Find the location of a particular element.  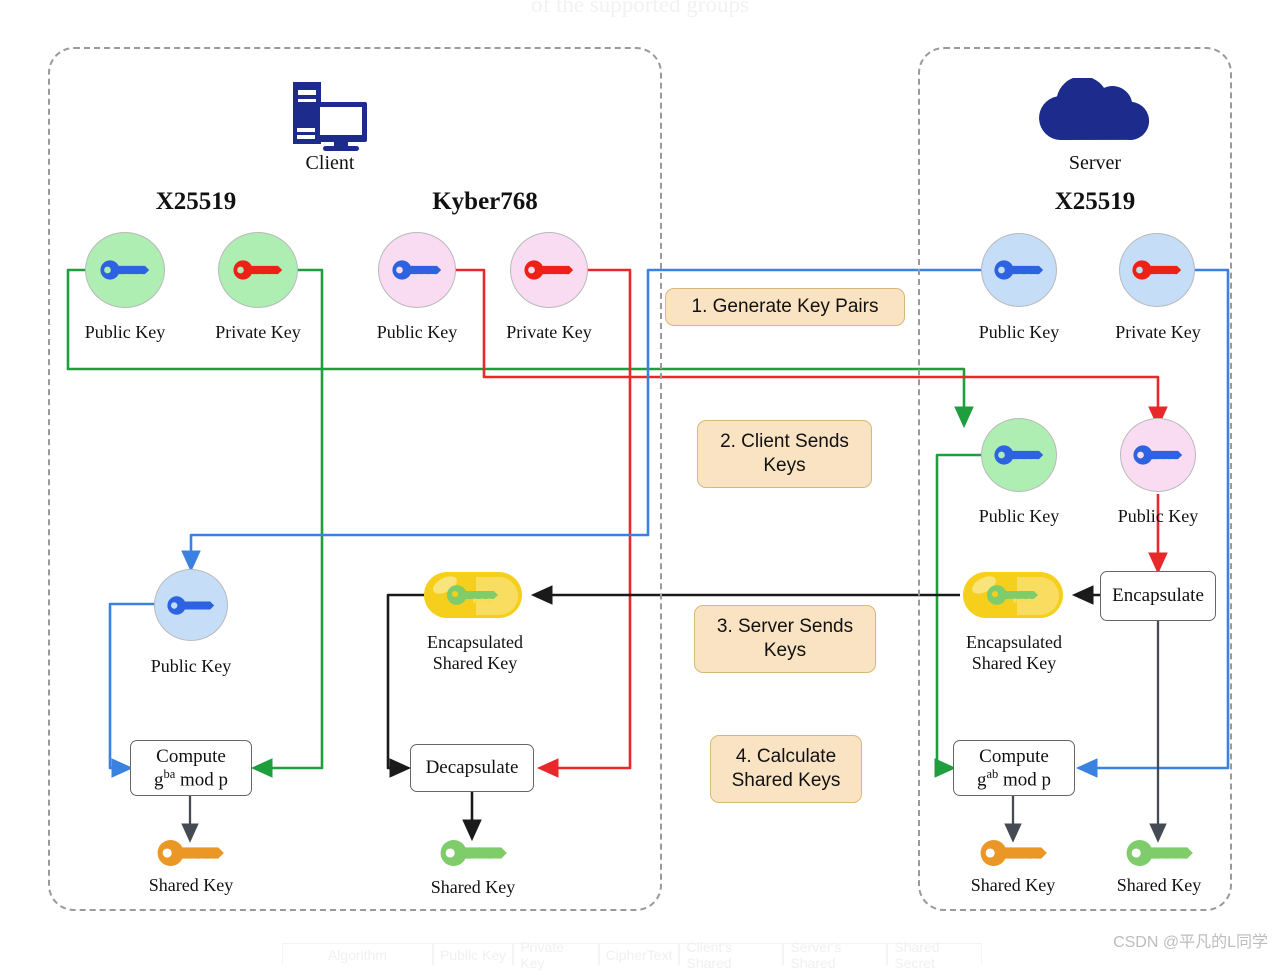

server-kyber-shared-key is located at coordinates (1160, 853).